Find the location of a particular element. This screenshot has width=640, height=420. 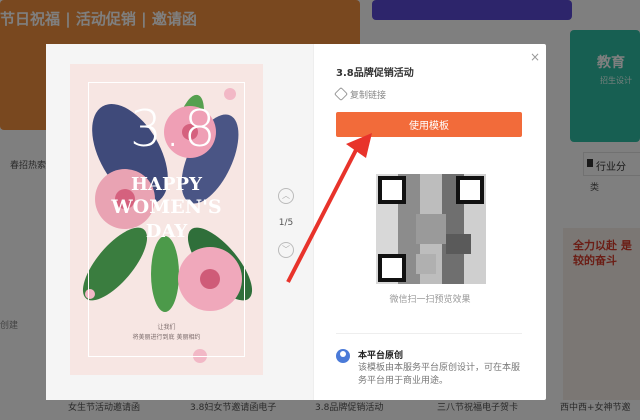

annotation-arrow is located at coordinates (329, 208).